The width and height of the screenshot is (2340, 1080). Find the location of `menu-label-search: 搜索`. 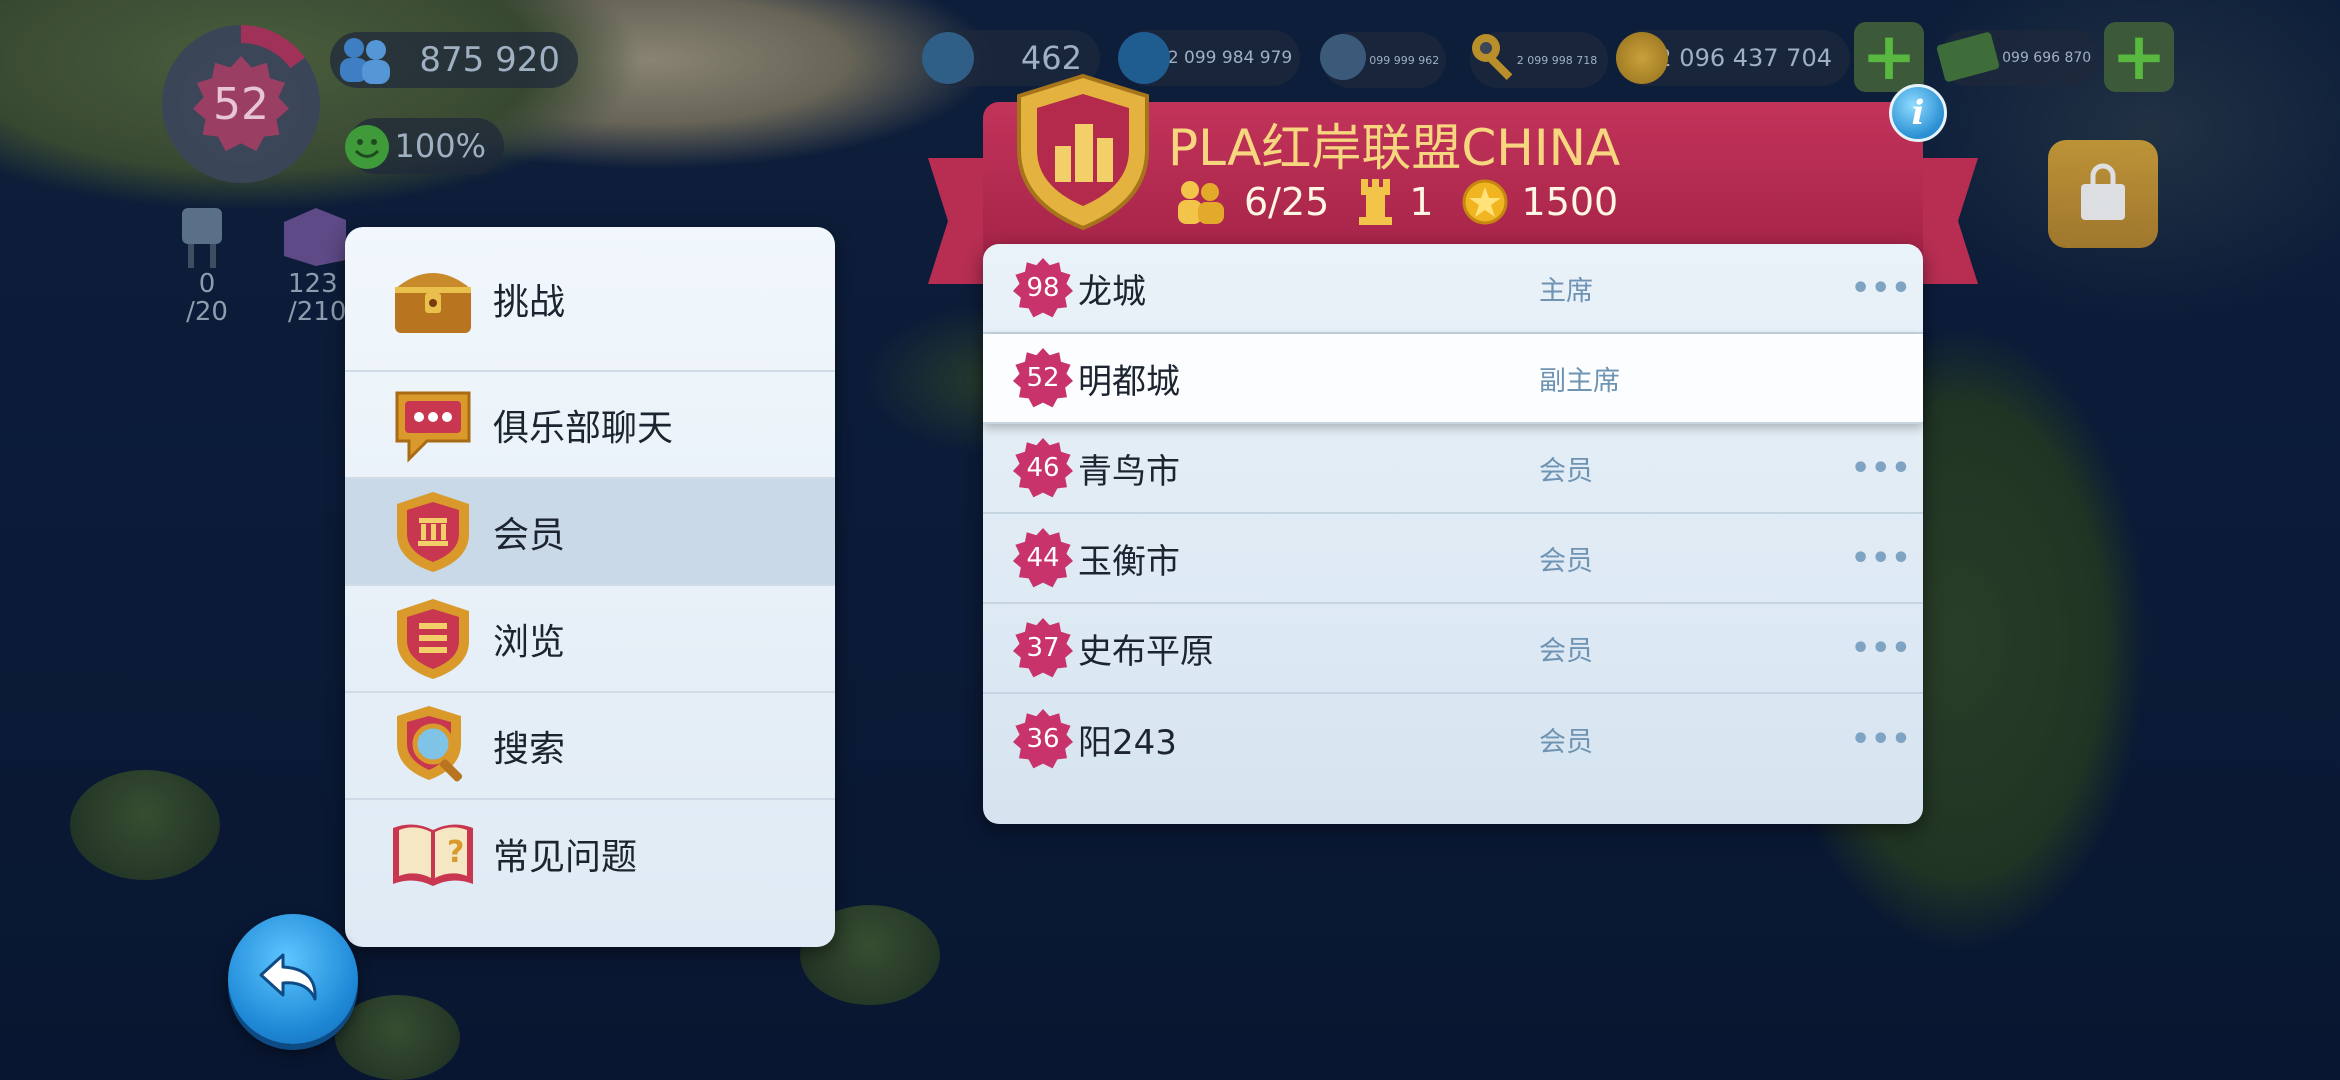

menu-label-search: 搜索 is located at coordinates (529, 749).